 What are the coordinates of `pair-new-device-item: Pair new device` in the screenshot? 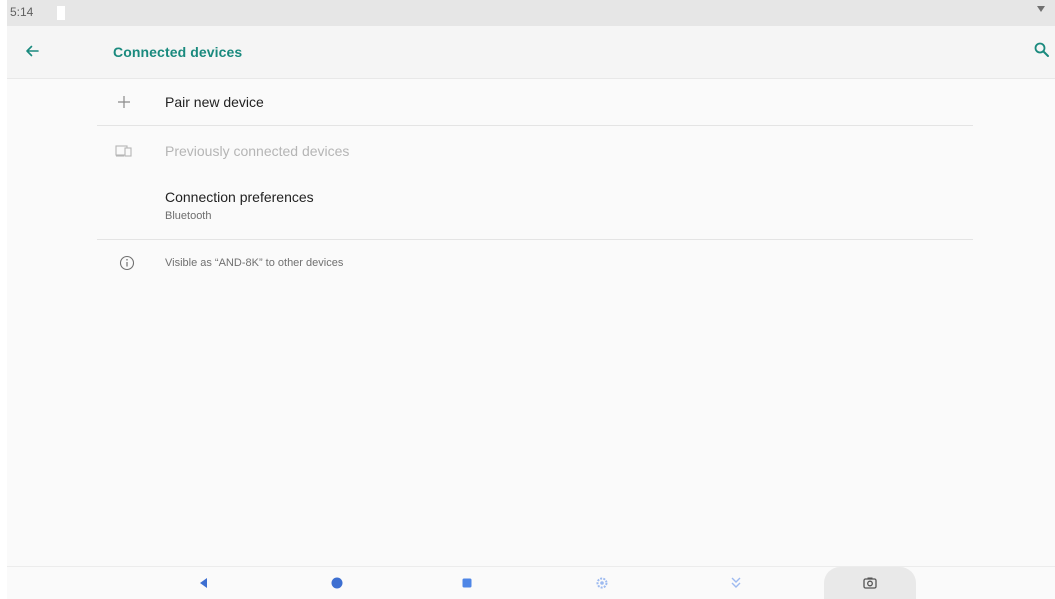 It's located at (535, 102).